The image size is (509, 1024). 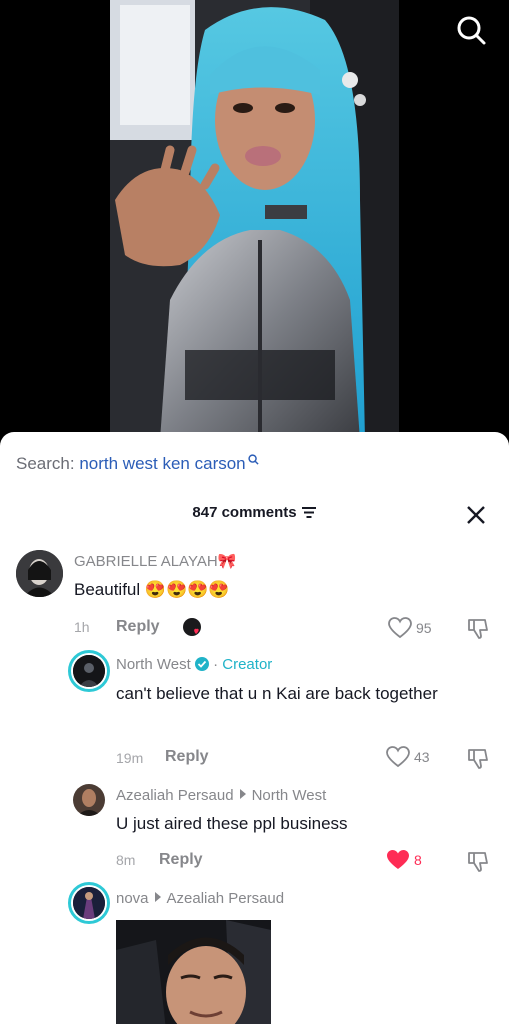 What do you see at coordinates (201, 664) in the screenshot?
I see `verified-badge-icon` at bounding box center [201, 664].